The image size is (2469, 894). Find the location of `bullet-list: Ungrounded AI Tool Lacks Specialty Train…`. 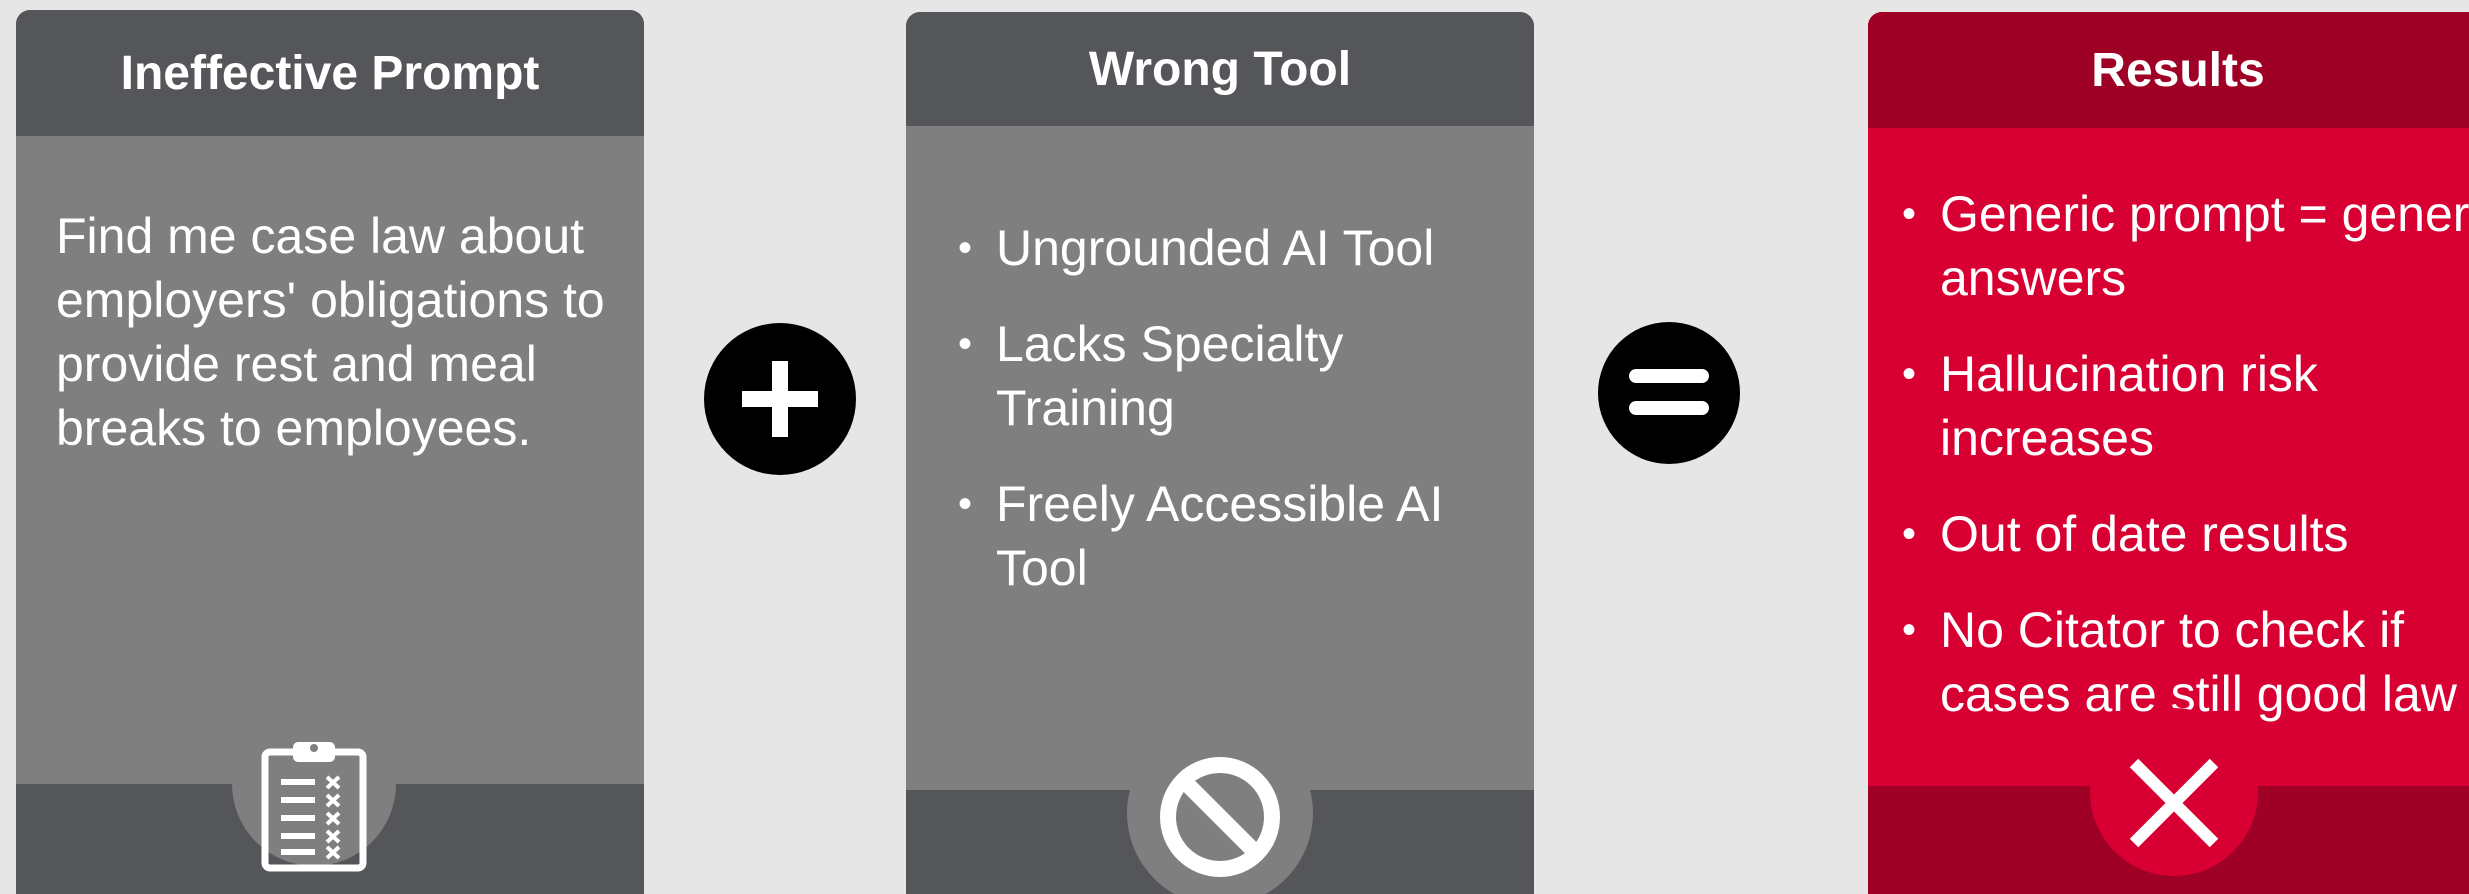

bullet-list: Ungrounded AI Tool Lacks Specialty Train… is located at coordinates (1236, 424).